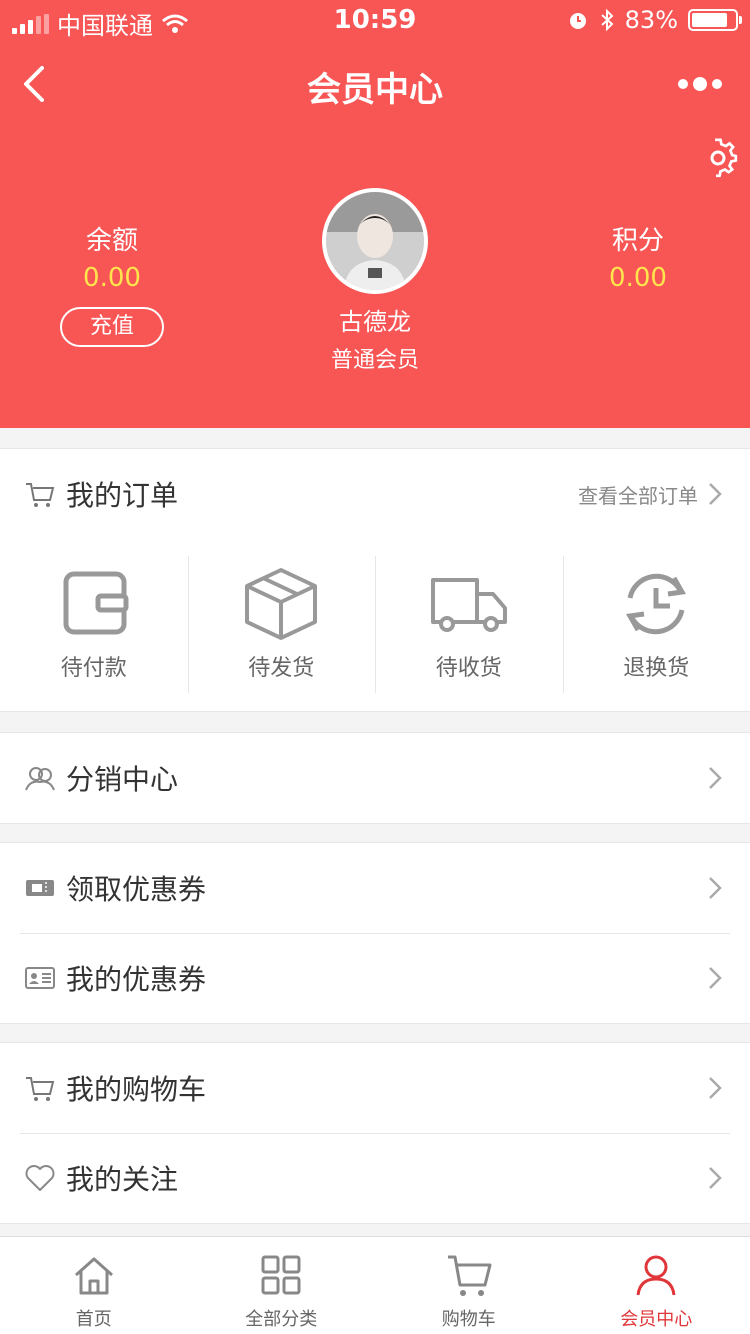 The image size is (750, 1334). What do you see at coordinates (96, 603) in the screenshot?
I see `wallet-icon` at bounding box center [96, 603].